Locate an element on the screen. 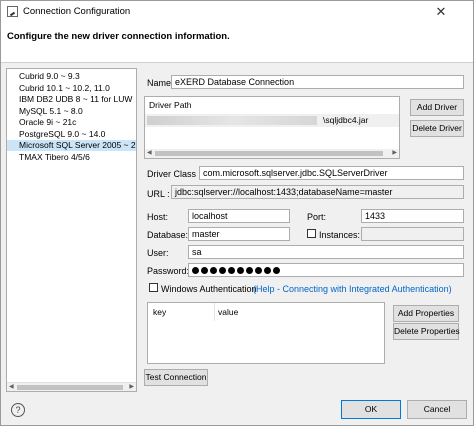  database-field: master is located at coordinates (239, 234).